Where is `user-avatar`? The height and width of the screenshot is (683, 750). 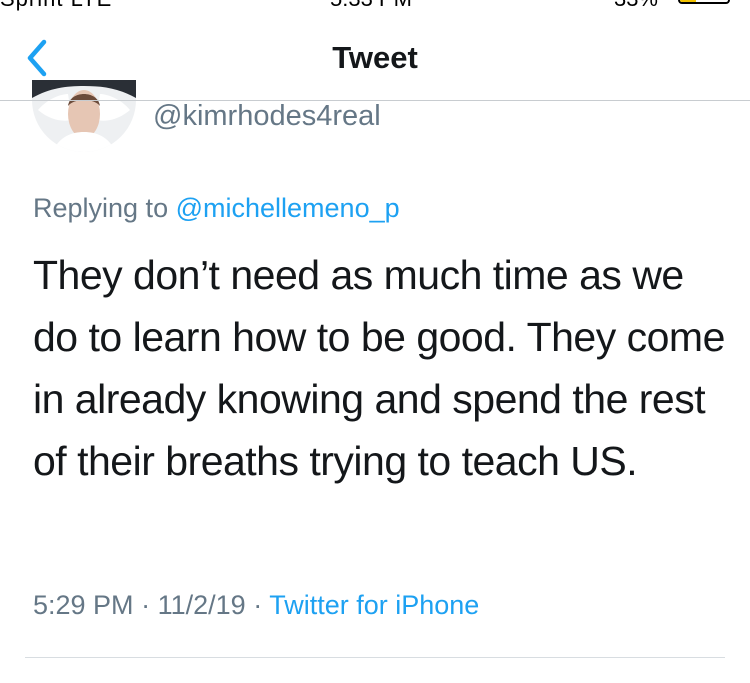 user-avatar is located at coordinates (84, 116).